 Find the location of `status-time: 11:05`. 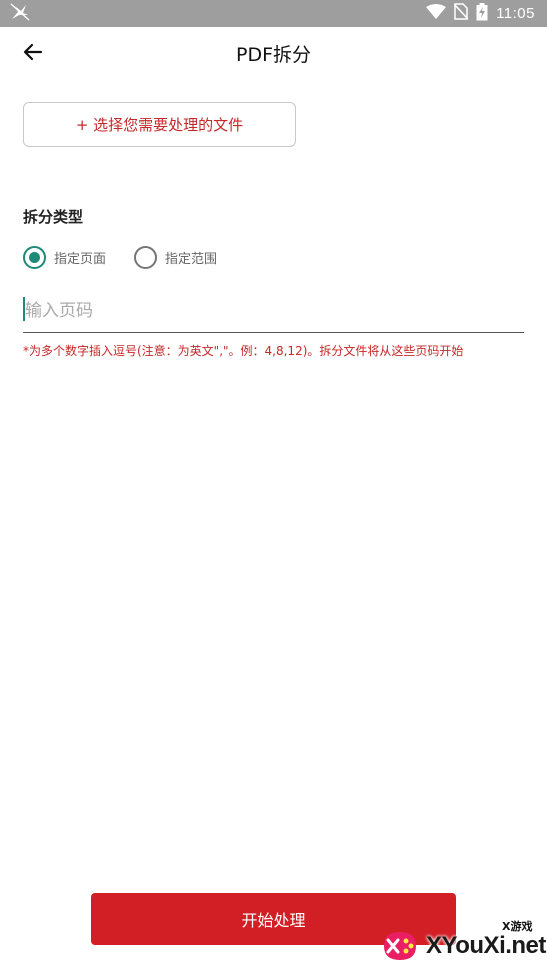

status-time: 11:05 is located at coordinates (515, 13).